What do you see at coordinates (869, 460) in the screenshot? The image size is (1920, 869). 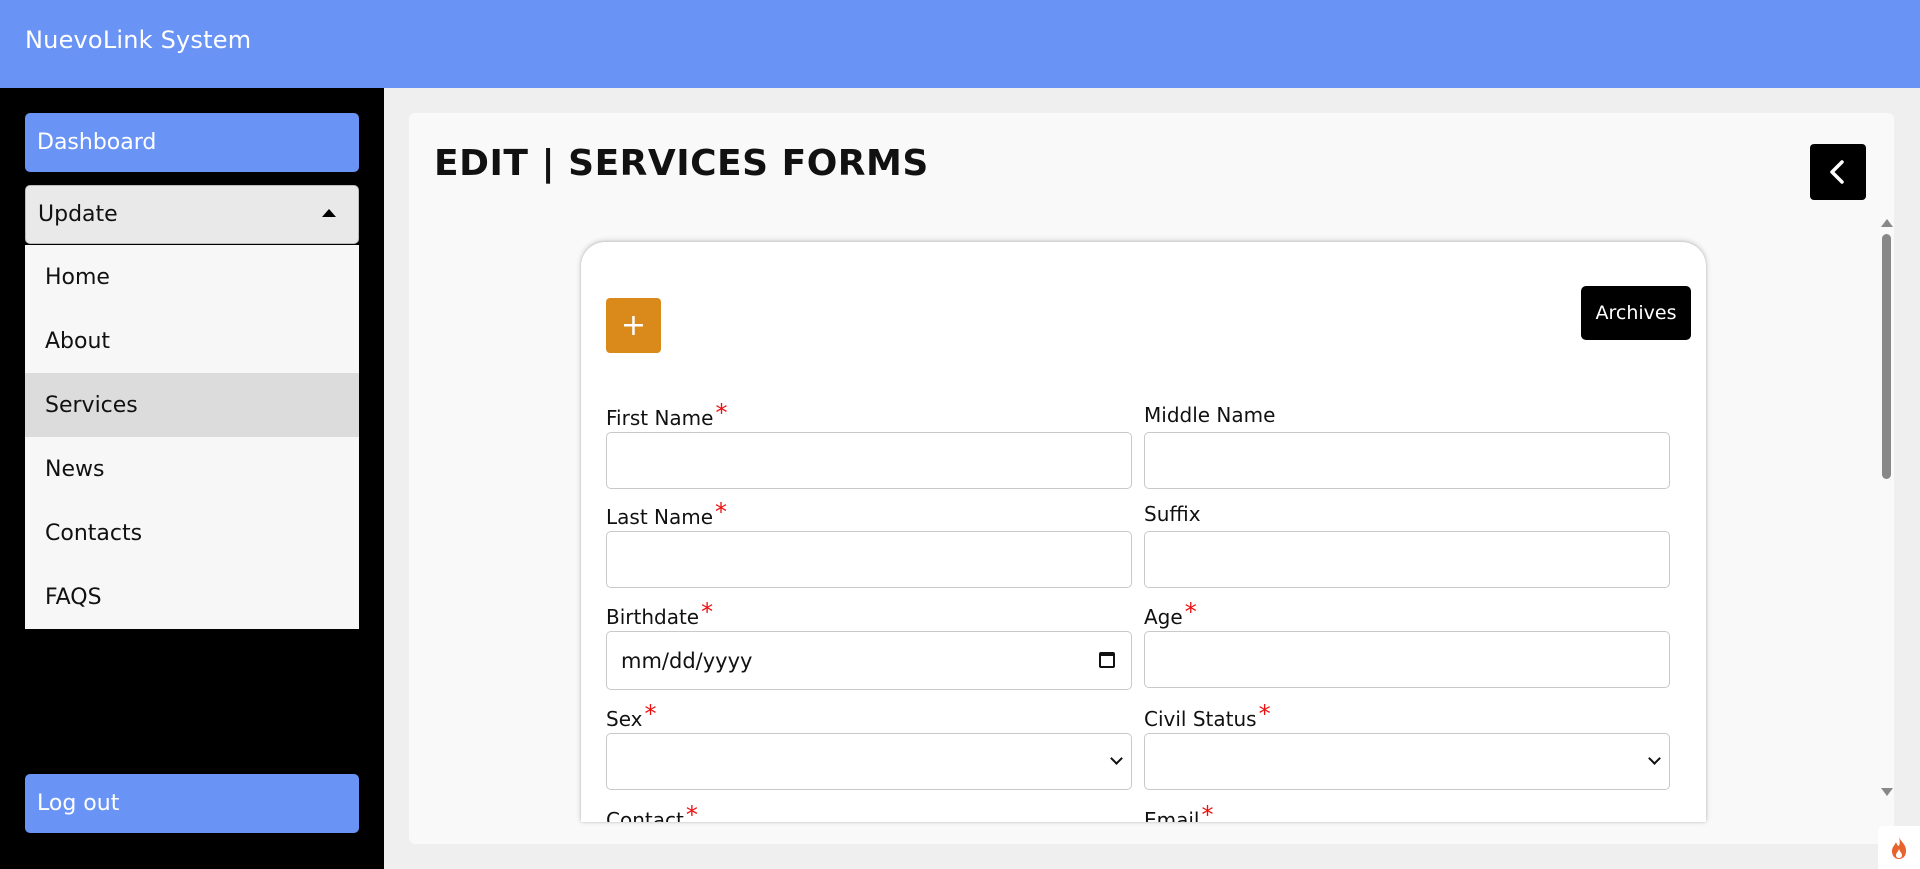 I see `first-name-input` at bounding box center [869, 460].